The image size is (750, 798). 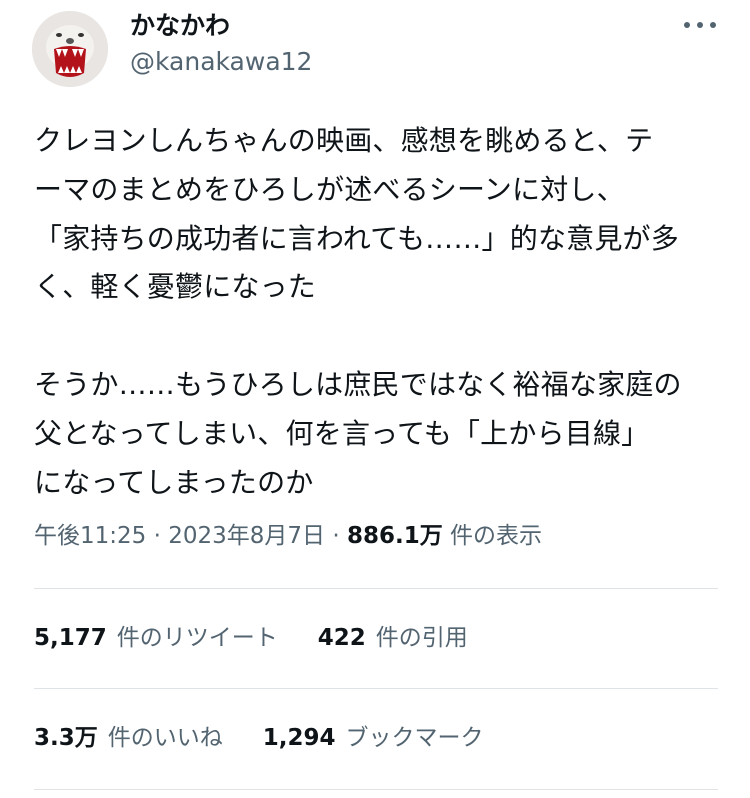 What do you see at coordinates (221, 62) in the screenshot?
I see `user-handle: @kanakawa12` at bounding box center [221, 62].